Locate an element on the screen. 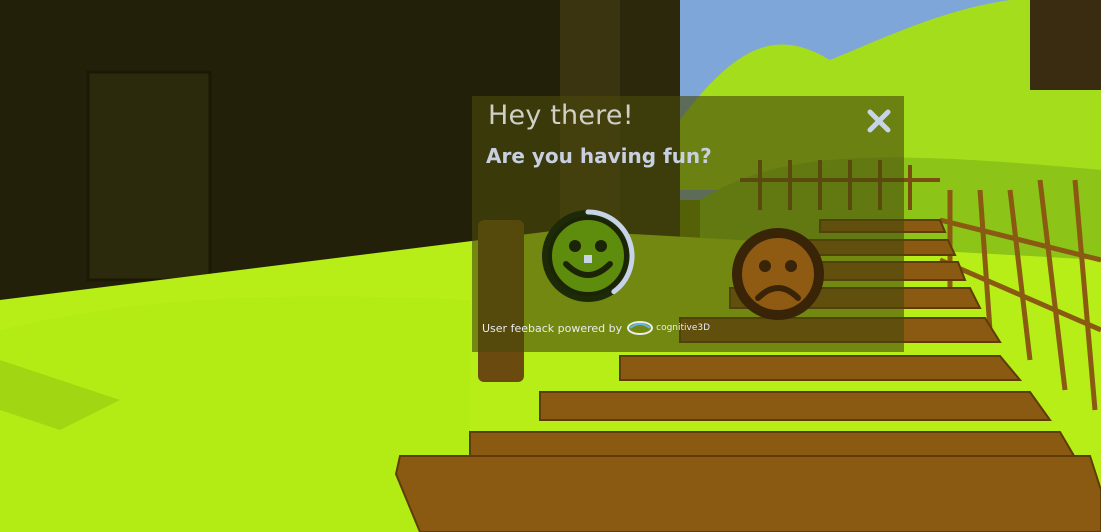 The image size is (1101, 532). happy-face-button is located at coordinates (588, 256).